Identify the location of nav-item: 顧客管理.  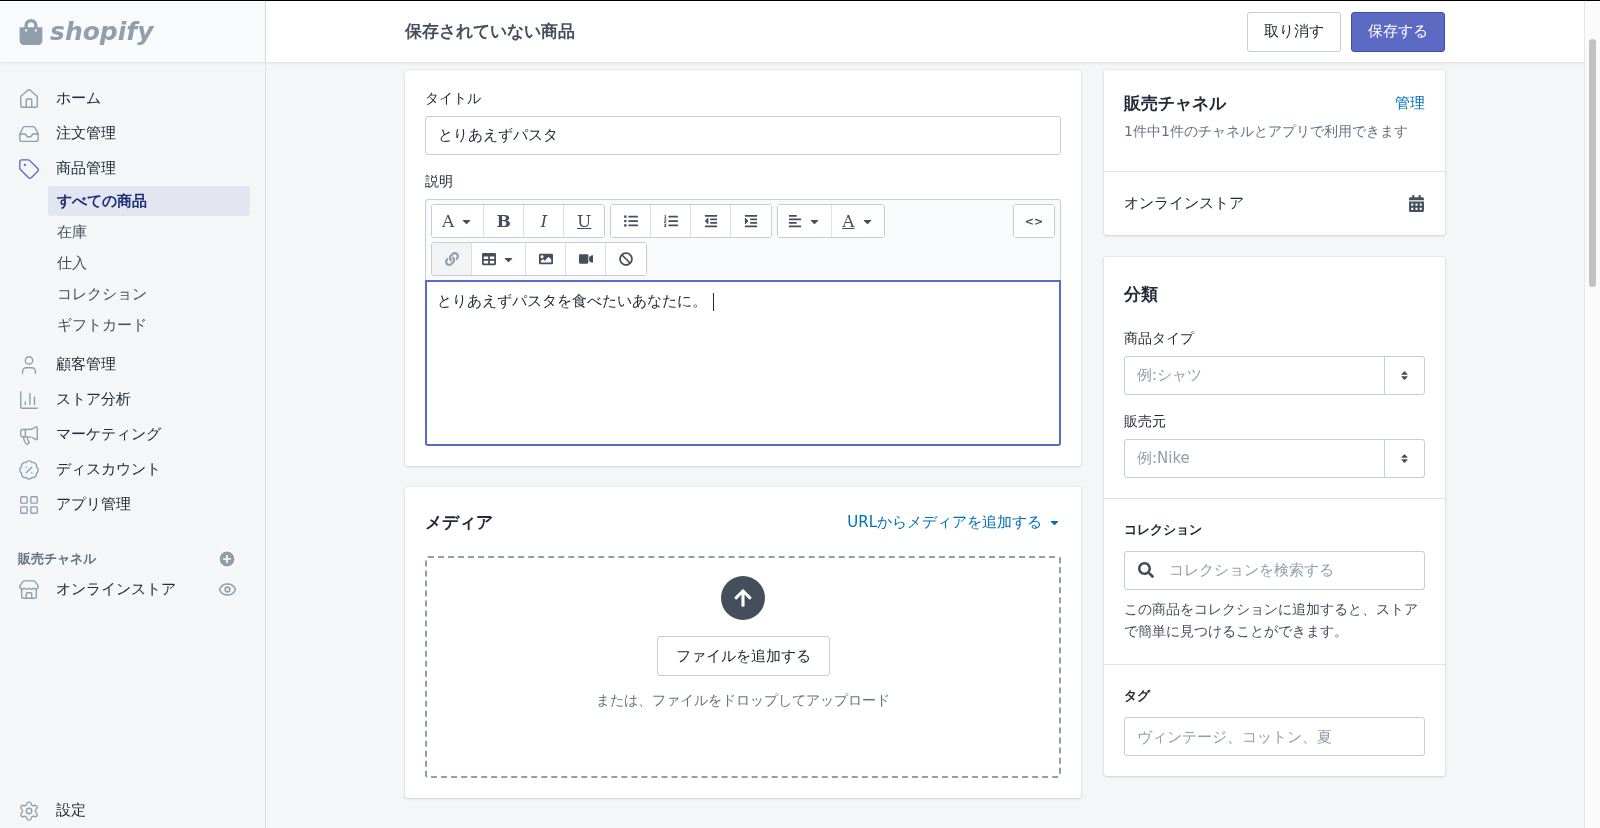
(132, 364).